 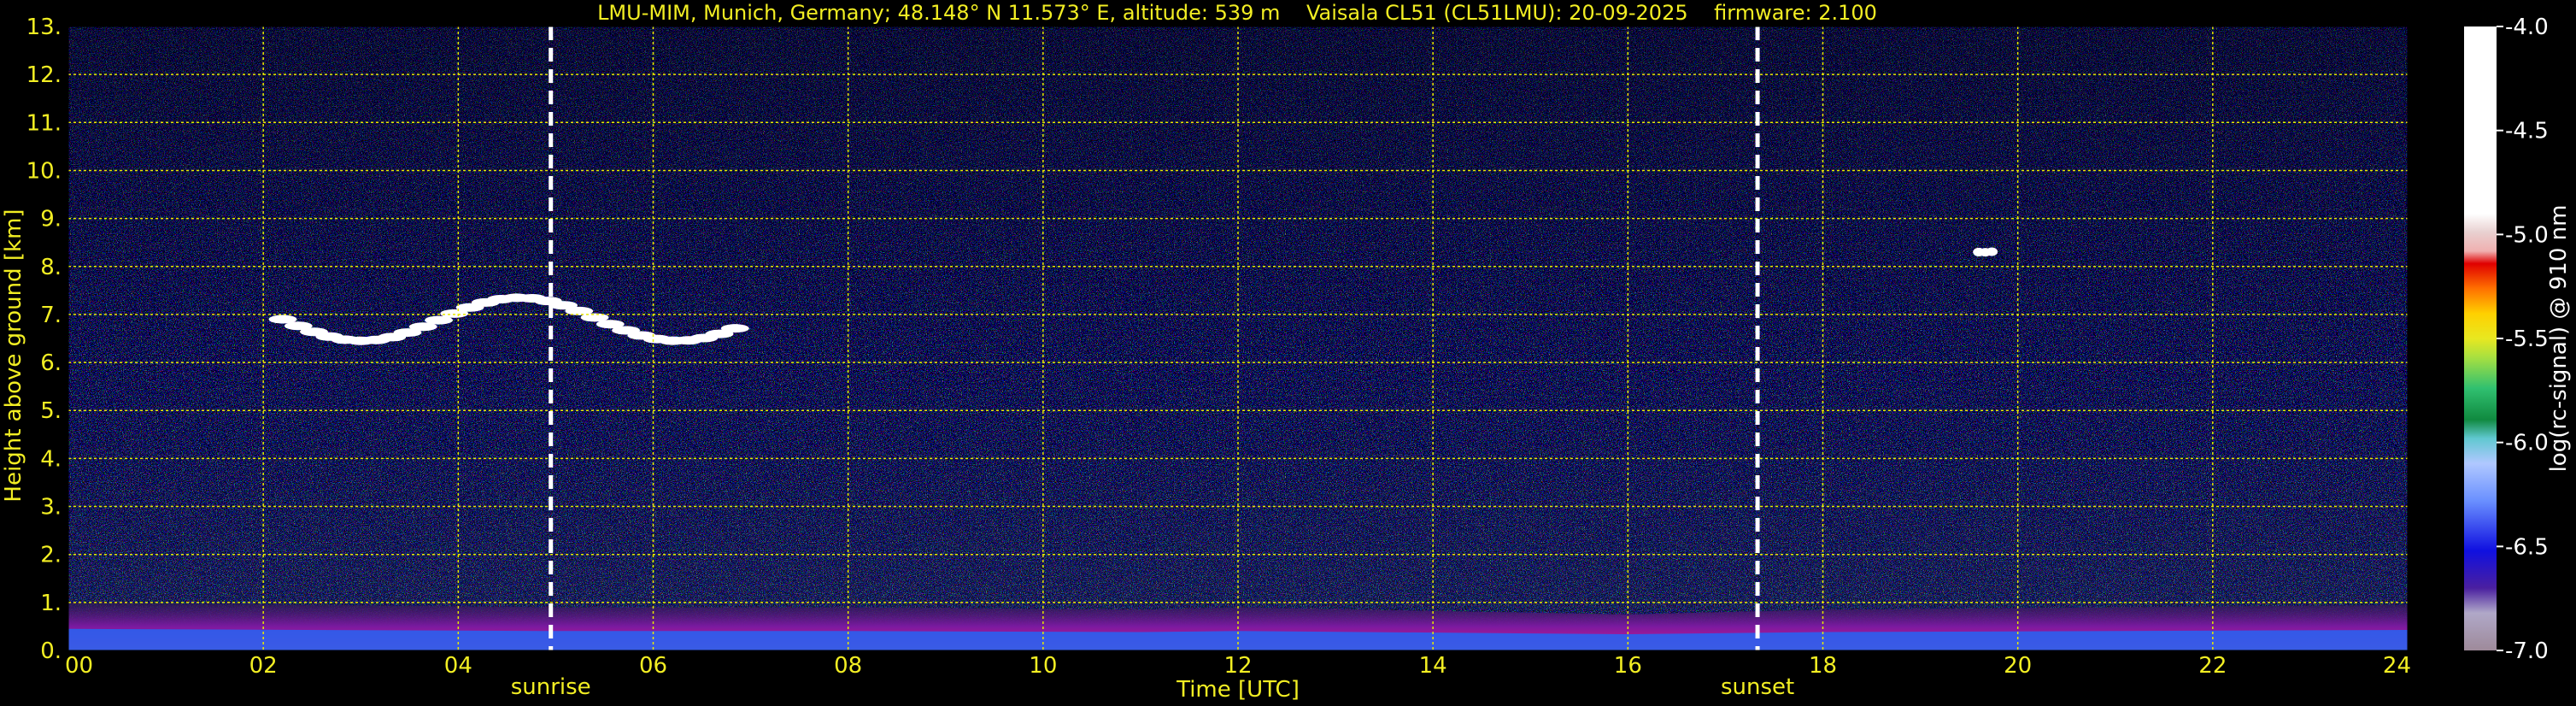 I want to click on y-tick-label: 12., so click(x=44, y=75).